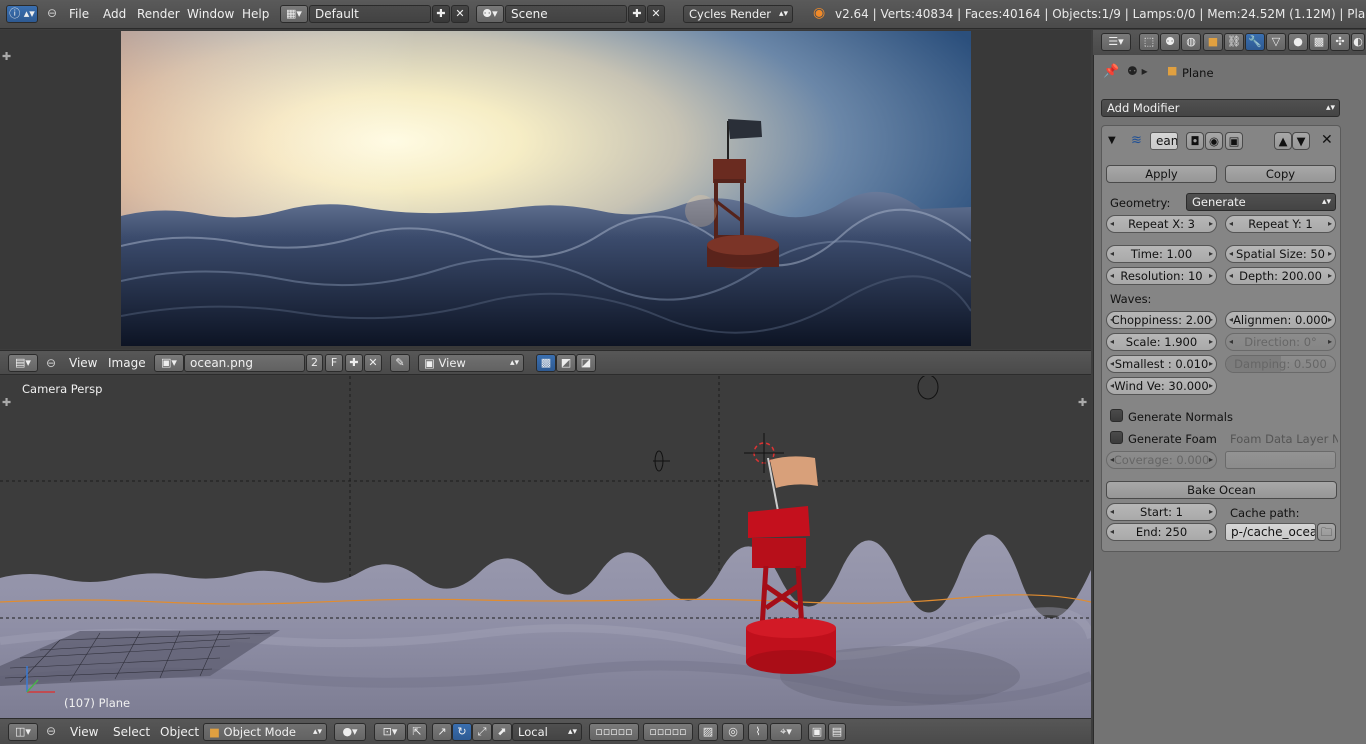  I want to click on alignment-field: Alignmen: 0.000, so click(1280, 320).